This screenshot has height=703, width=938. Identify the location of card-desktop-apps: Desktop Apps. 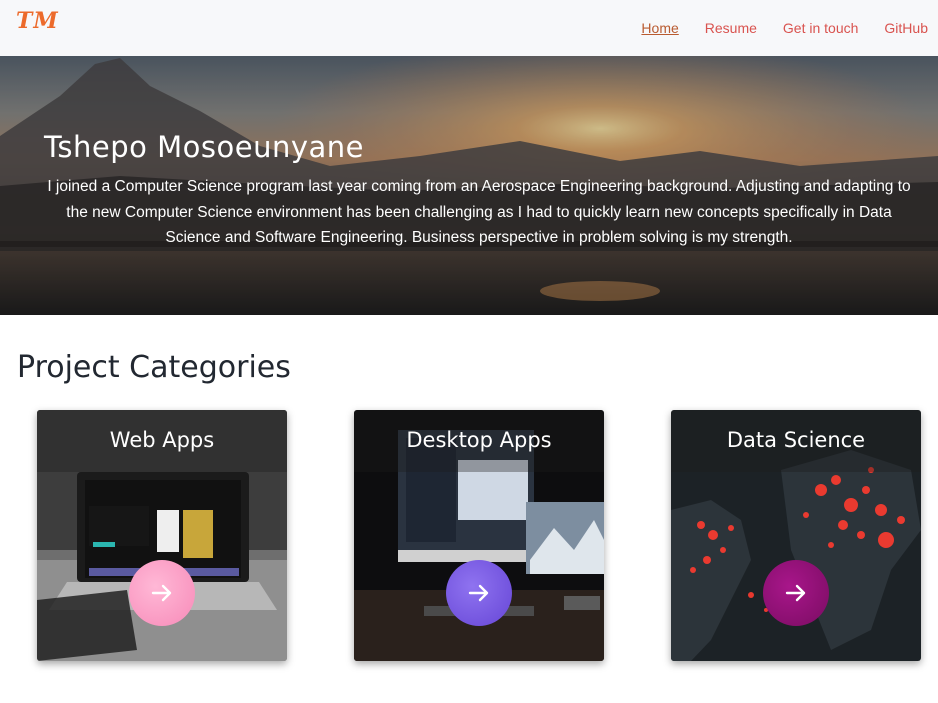
(479, 535).